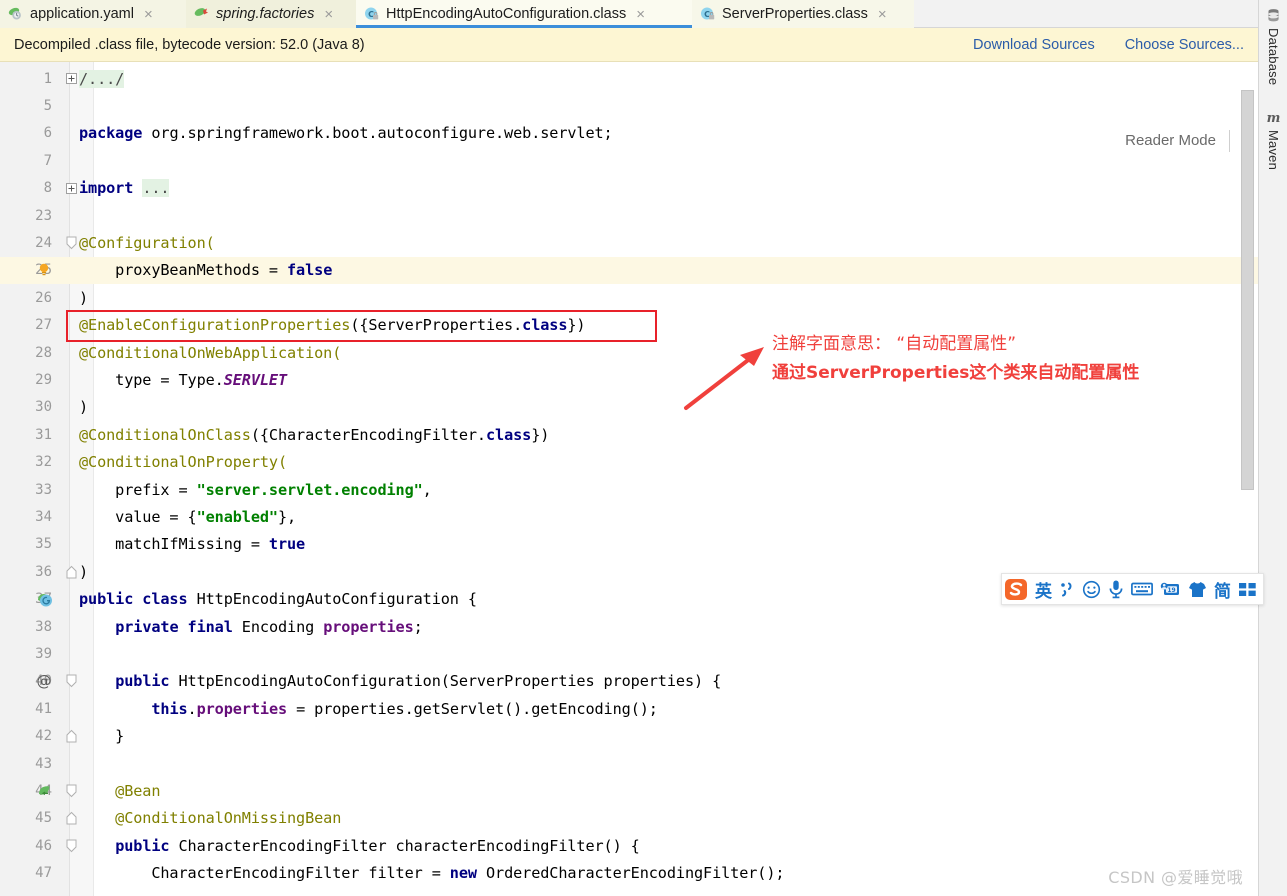 This screenshot has width=1287, height=896. What do you see at coordinates (956, 373) in the screenshot?
I see `annotation-line-2: 通过ServerProperties这个类来自动配置属性` at bounding box center [956, 373].